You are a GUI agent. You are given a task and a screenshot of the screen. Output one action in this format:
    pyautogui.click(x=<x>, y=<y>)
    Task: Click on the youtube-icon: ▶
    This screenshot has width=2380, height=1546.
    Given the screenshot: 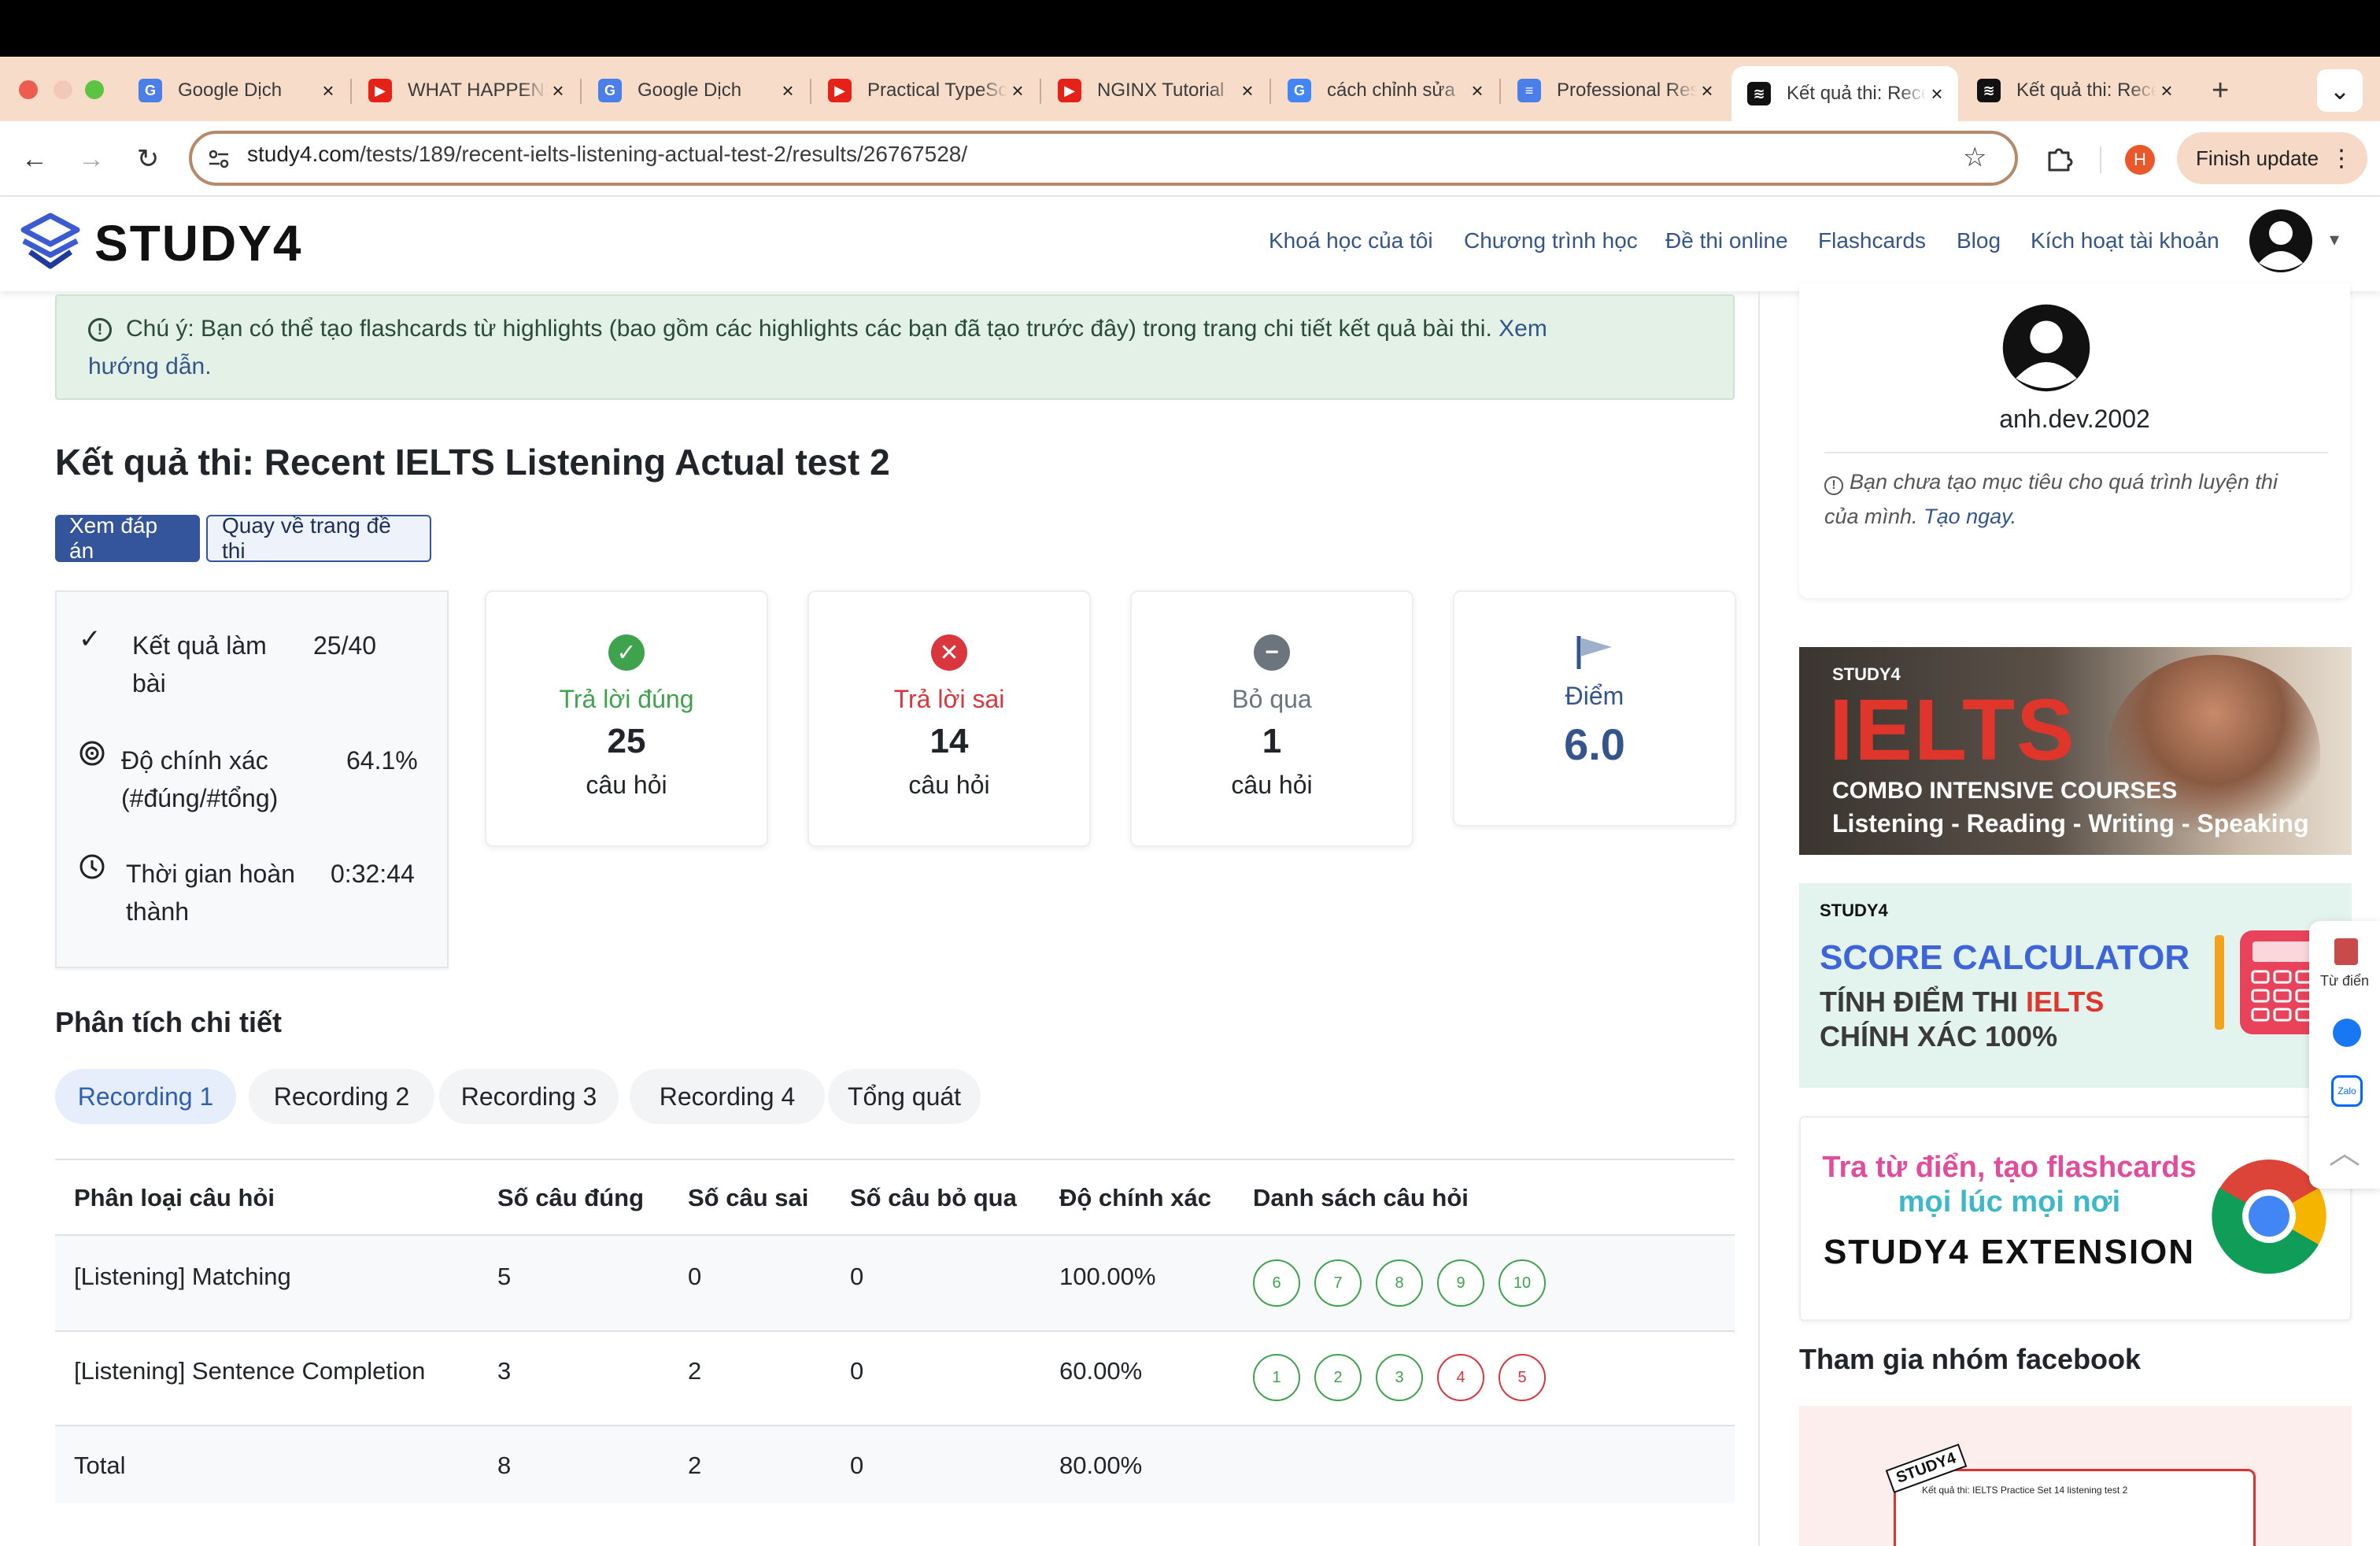 What is the action you would take?
    pyautogui.click(x=380, y=90)
    